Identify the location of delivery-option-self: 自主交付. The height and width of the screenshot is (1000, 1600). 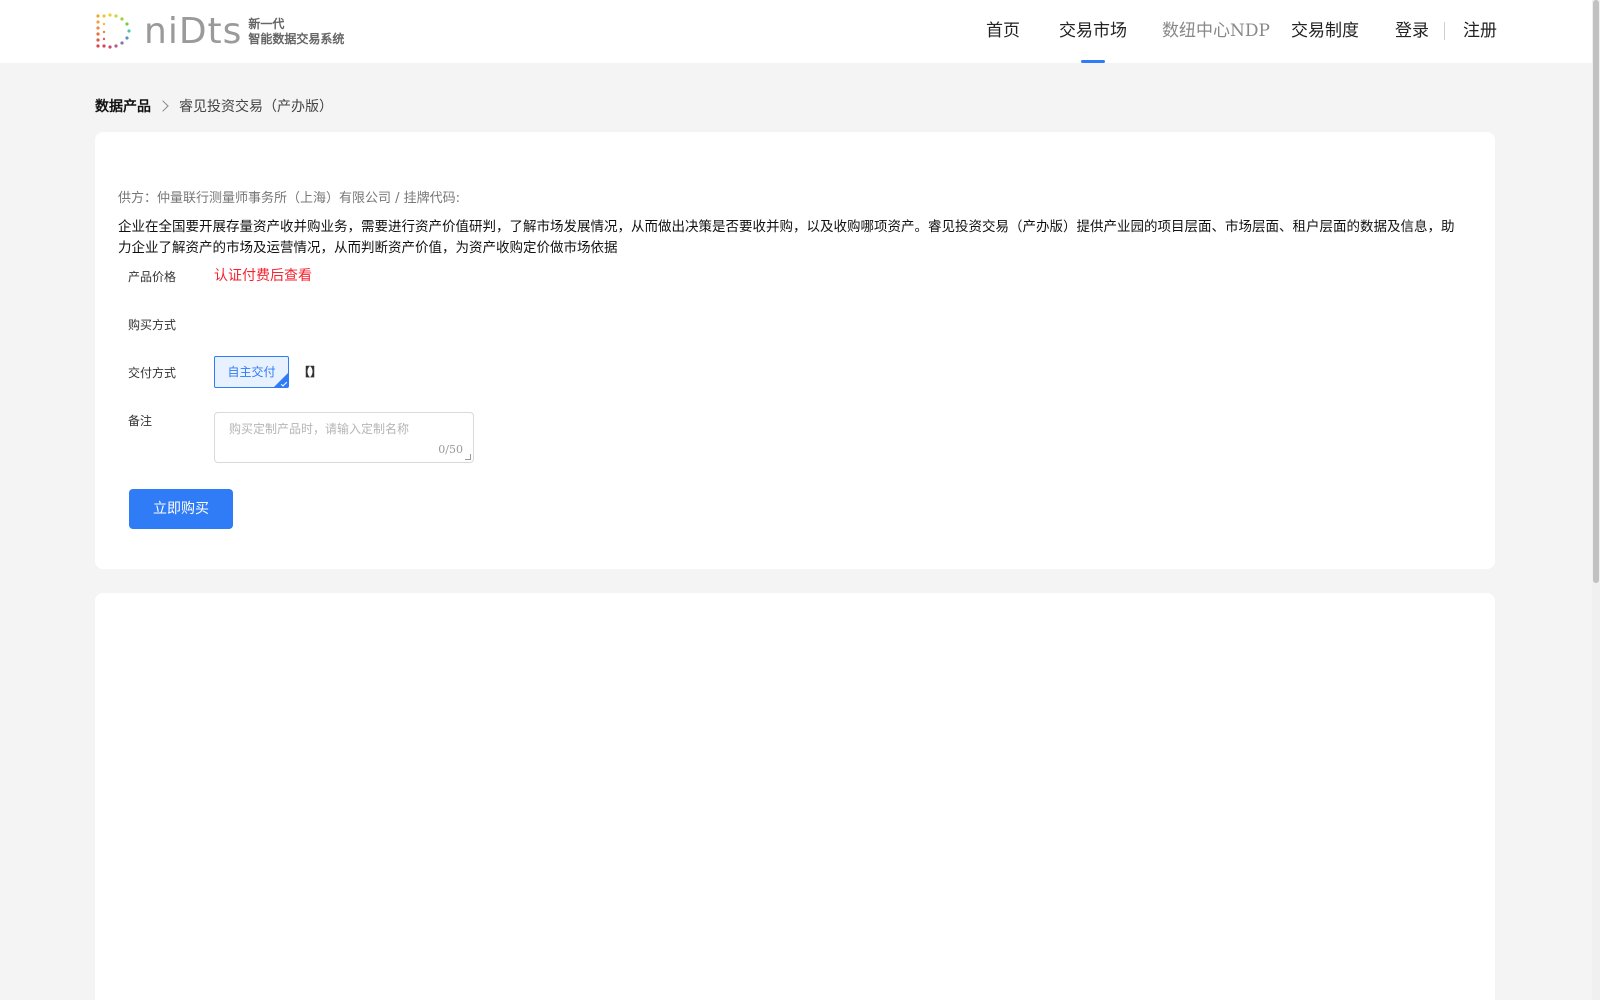
(251, 372).